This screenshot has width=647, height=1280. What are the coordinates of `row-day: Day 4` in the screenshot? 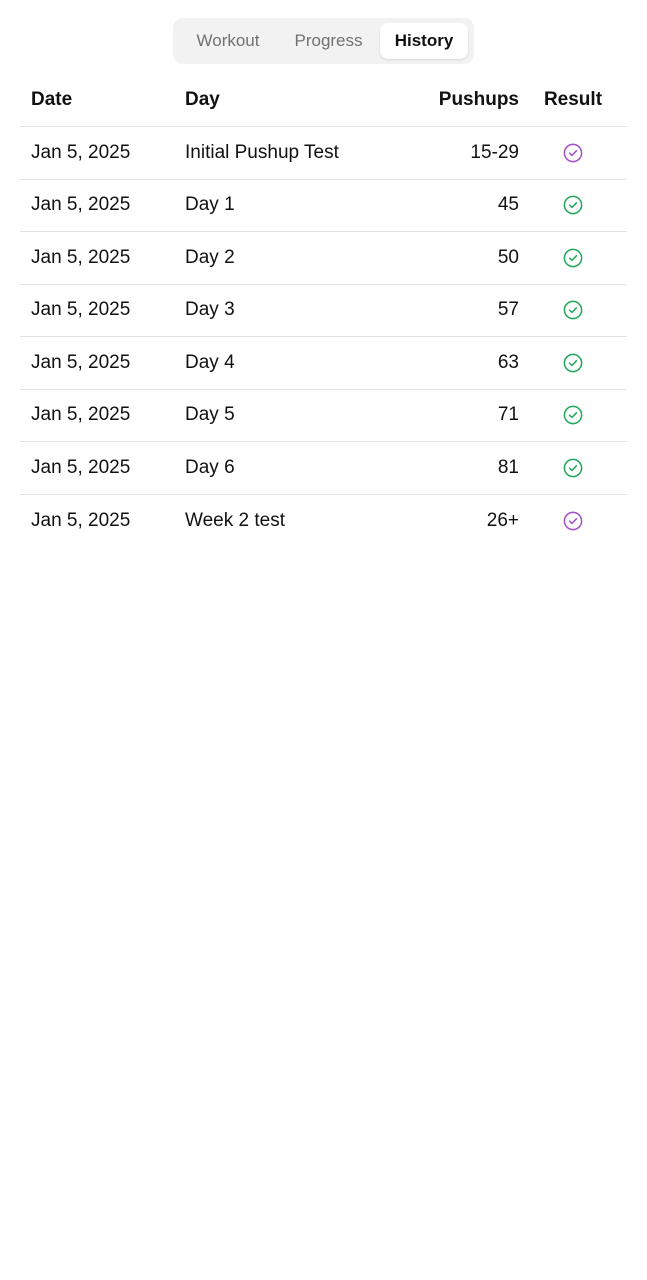 It's located at (210, 362).